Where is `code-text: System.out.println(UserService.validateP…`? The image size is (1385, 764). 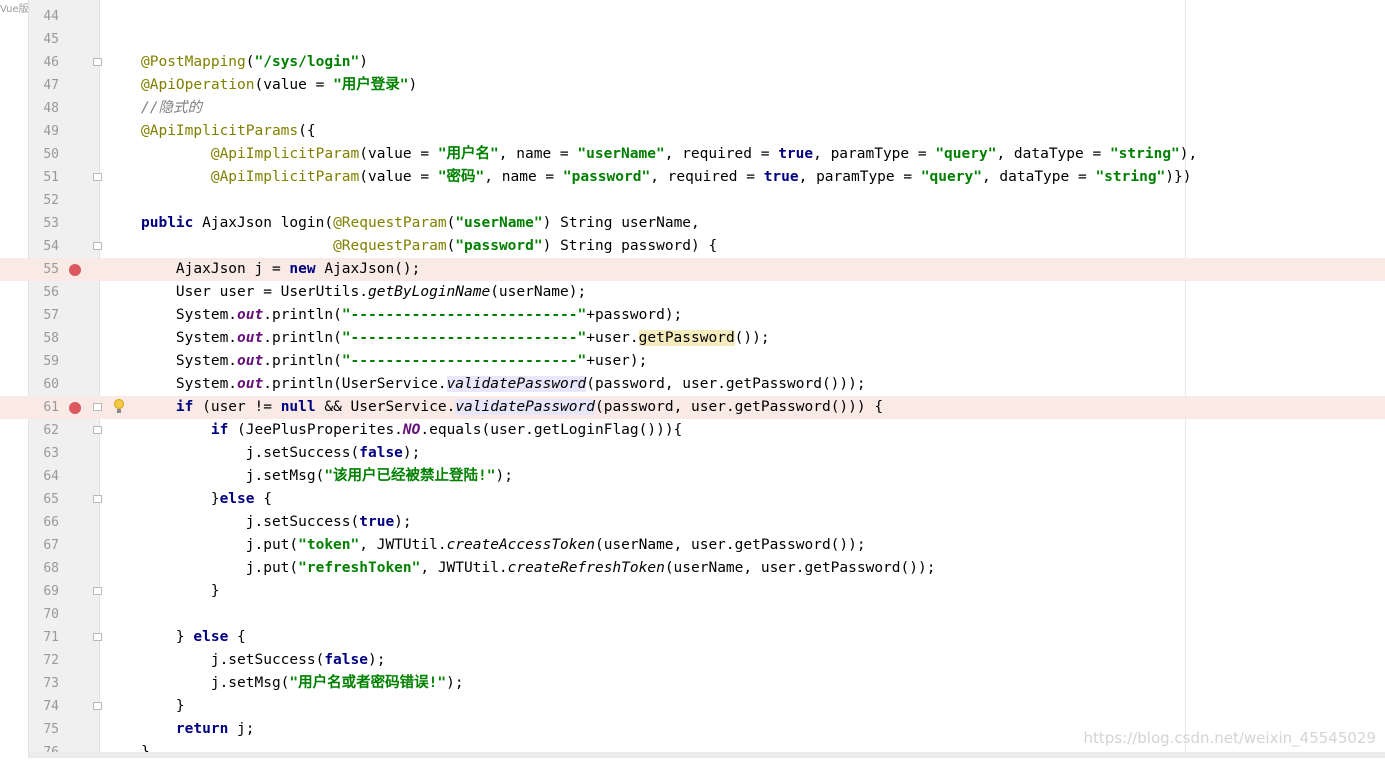 code-text: System.out.println(UserService.validateP… is located at coordinates (503, 384).